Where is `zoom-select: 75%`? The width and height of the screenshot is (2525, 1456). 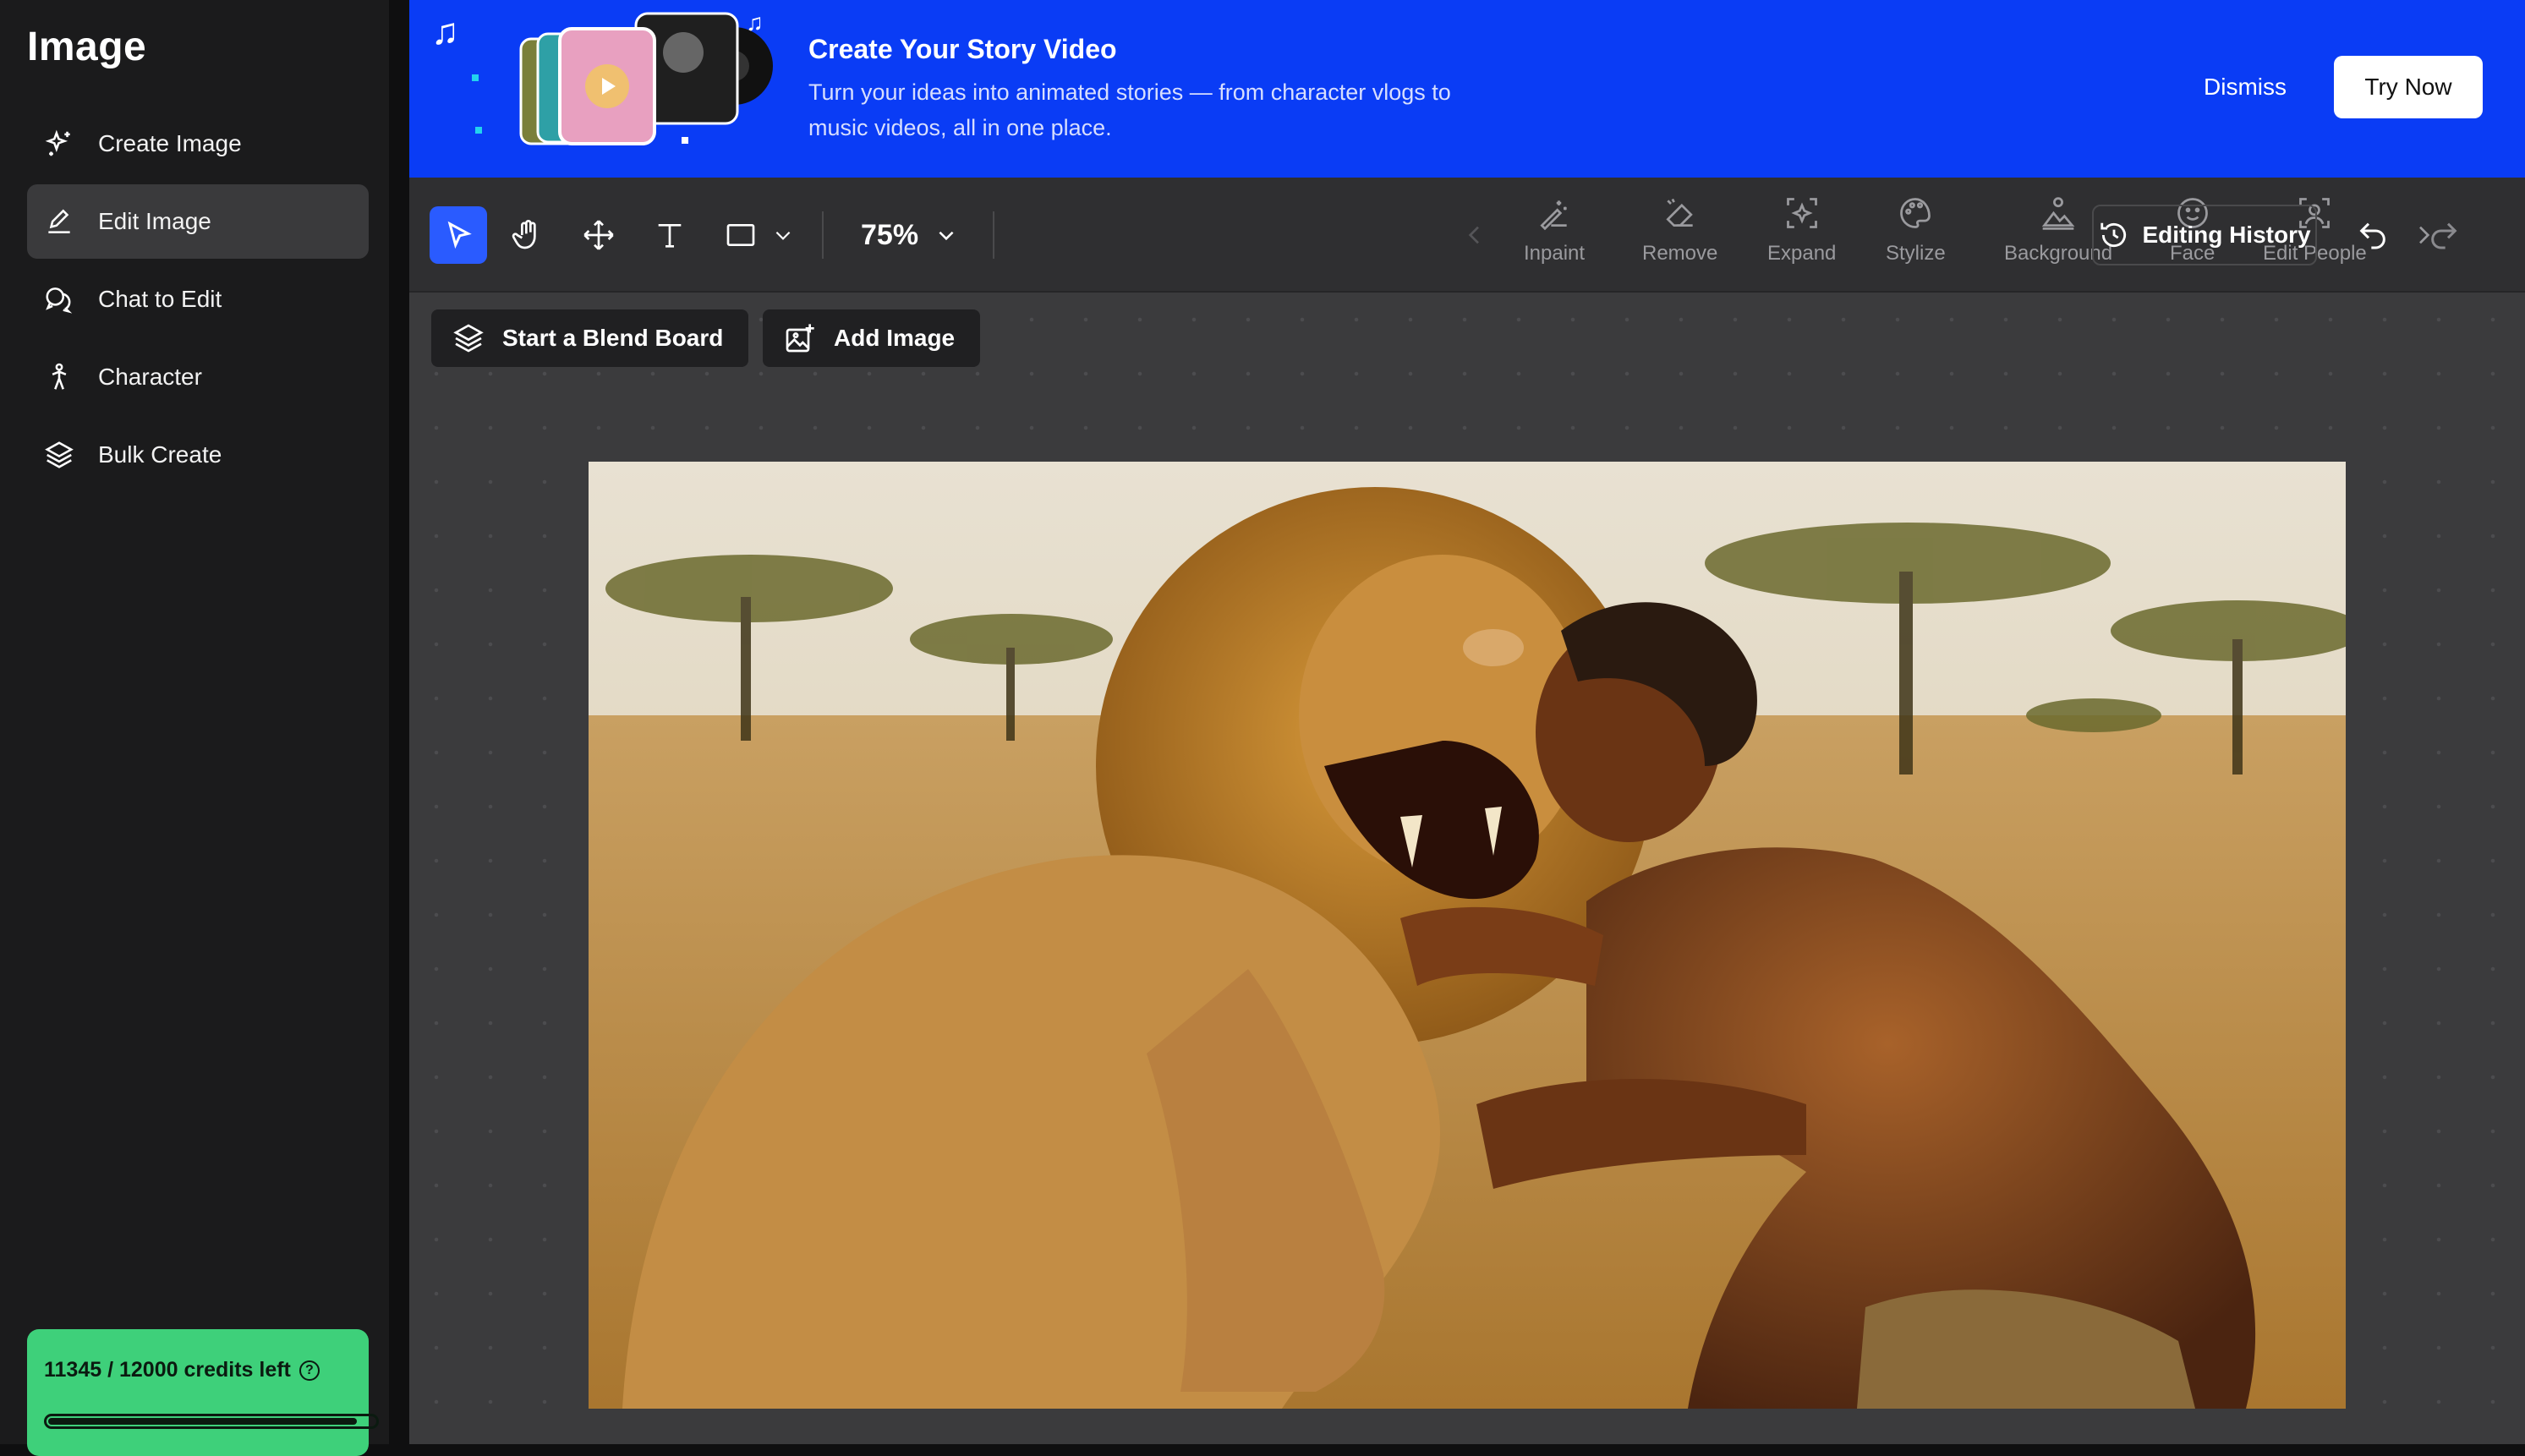
zoom-select: 75% is located at coordinates (909, 235).